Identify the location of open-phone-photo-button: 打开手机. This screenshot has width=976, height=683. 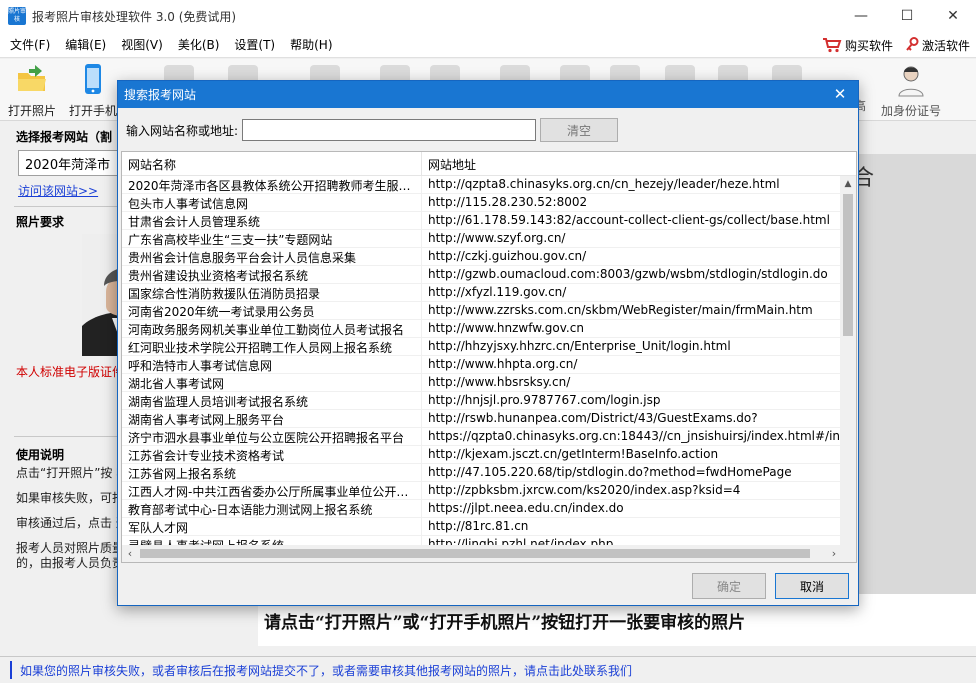
(93, 91).